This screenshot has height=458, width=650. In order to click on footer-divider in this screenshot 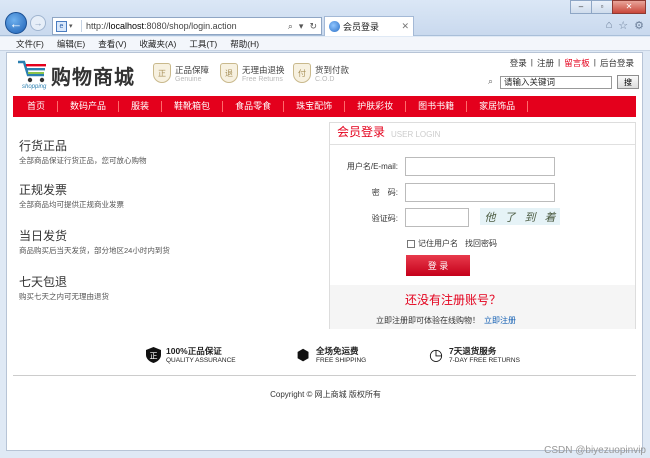, I will do `click(324, 375)`.